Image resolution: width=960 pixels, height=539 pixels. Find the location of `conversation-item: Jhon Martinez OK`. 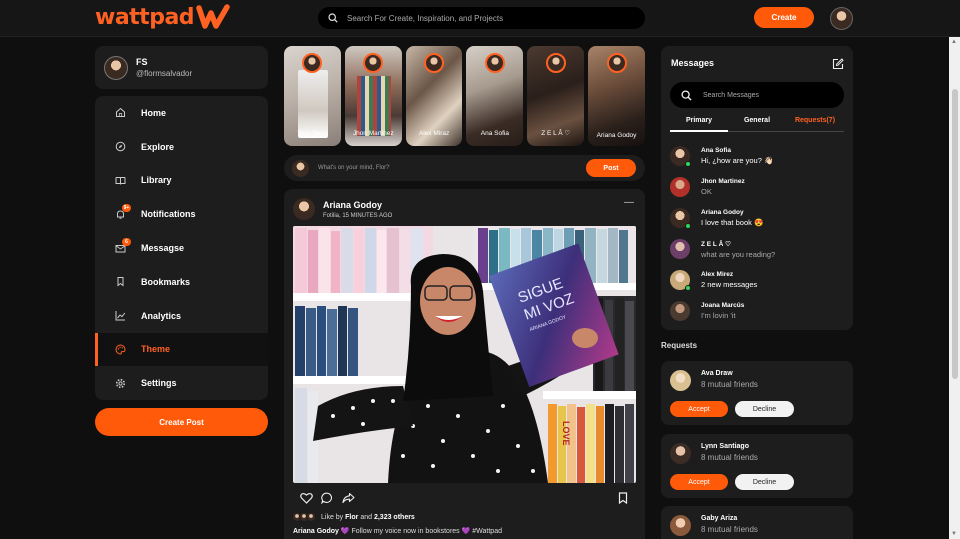

conversation-item: Jhon Martinez OK is located at coordinates (757, 187).